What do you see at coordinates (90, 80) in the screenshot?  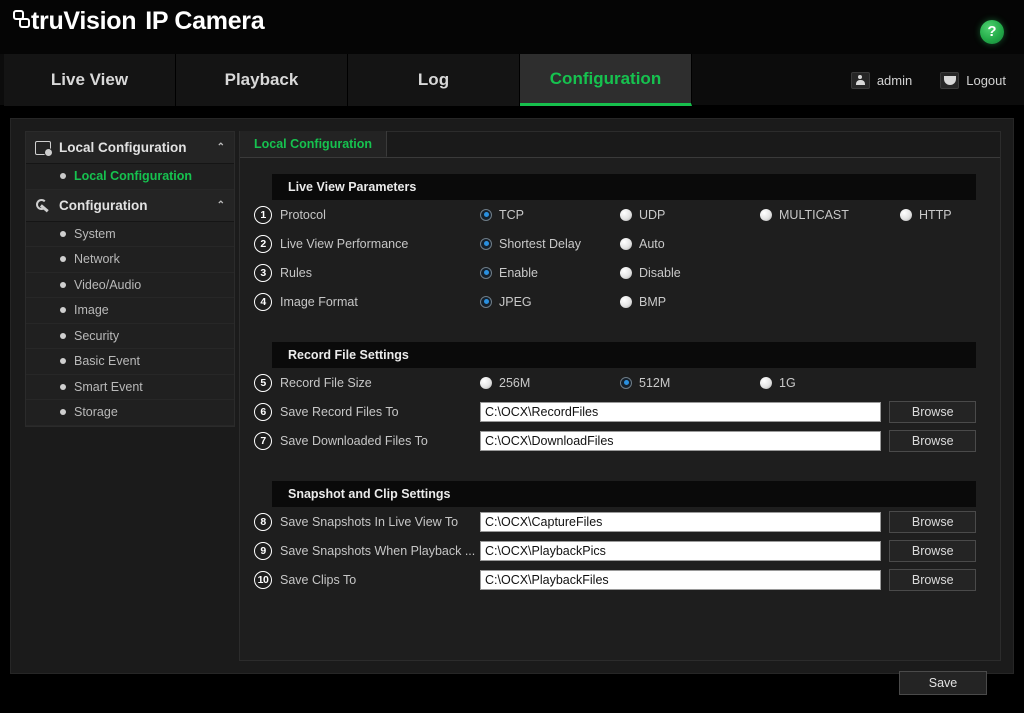 I see `tab-live-view: Live View` at bounding box center [90, 80].